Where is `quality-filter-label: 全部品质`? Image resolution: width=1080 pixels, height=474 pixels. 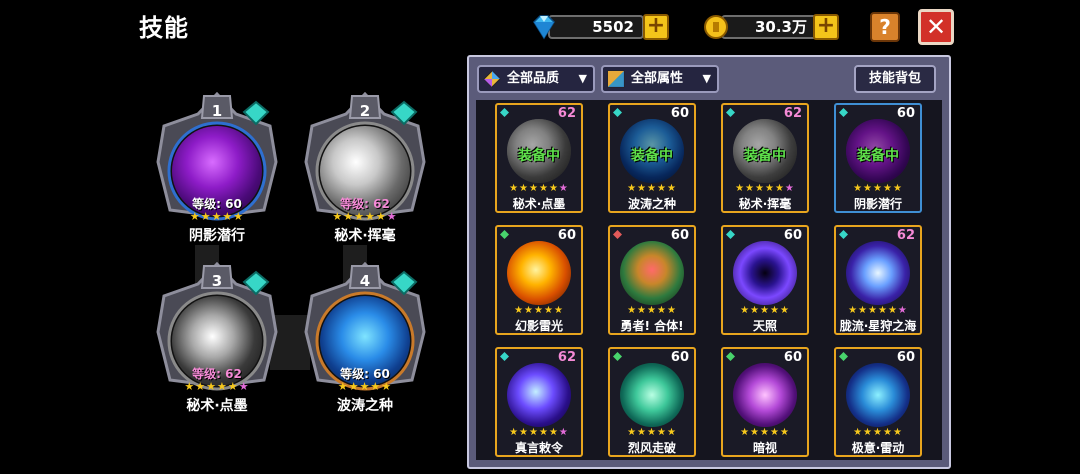 quality-filter-label: 全部品质 is located at coordinates (533, 78).